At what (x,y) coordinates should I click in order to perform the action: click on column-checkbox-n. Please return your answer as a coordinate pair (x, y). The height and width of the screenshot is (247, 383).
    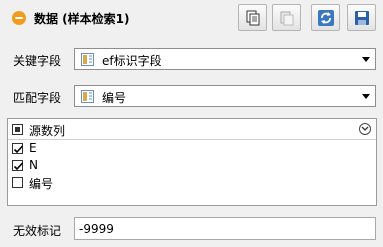
    Looking at the image, I should click on (18, 165).